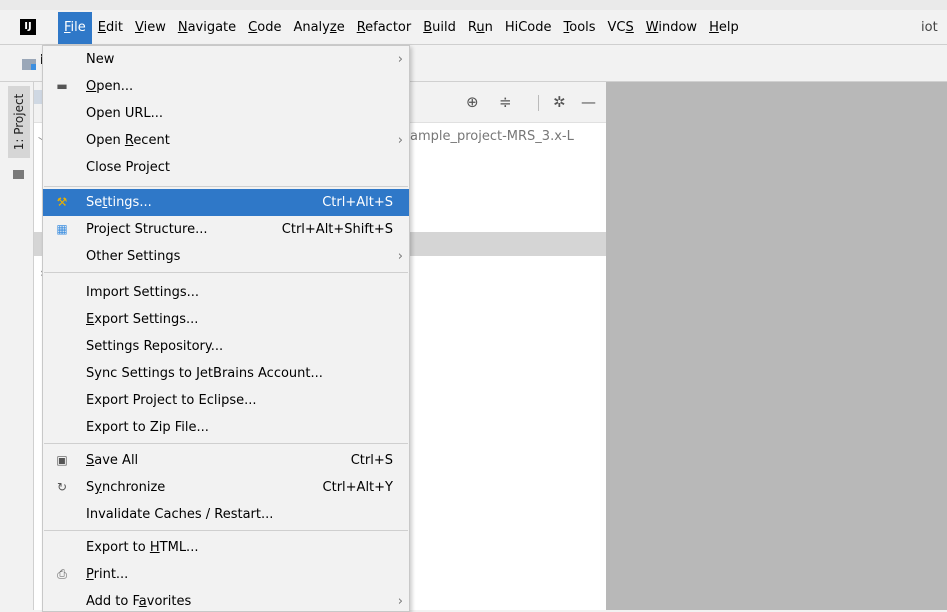 Image resolution: width=947 pixels, height=612 pixels. I want to click on menu-file: File, so click(75, 28).